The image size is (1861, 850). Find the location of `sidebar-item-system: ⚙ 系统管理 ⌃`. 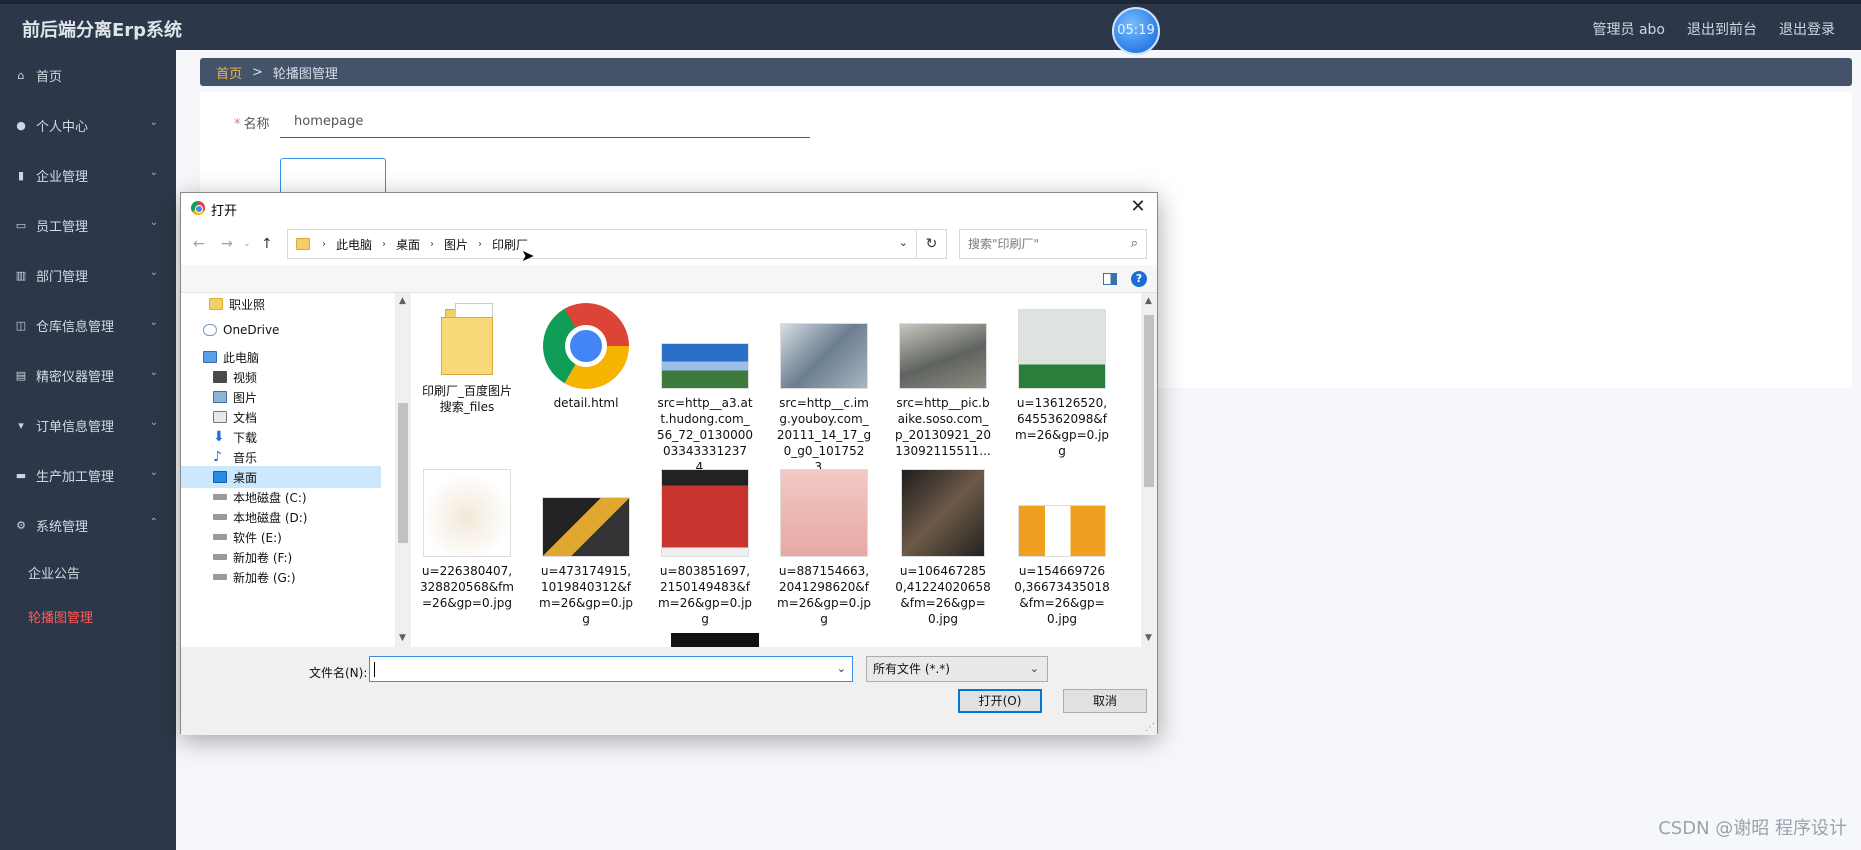

sidebar-item-system: ⚙ 系统管理 ⌃ is located at coordinates (88, 525).